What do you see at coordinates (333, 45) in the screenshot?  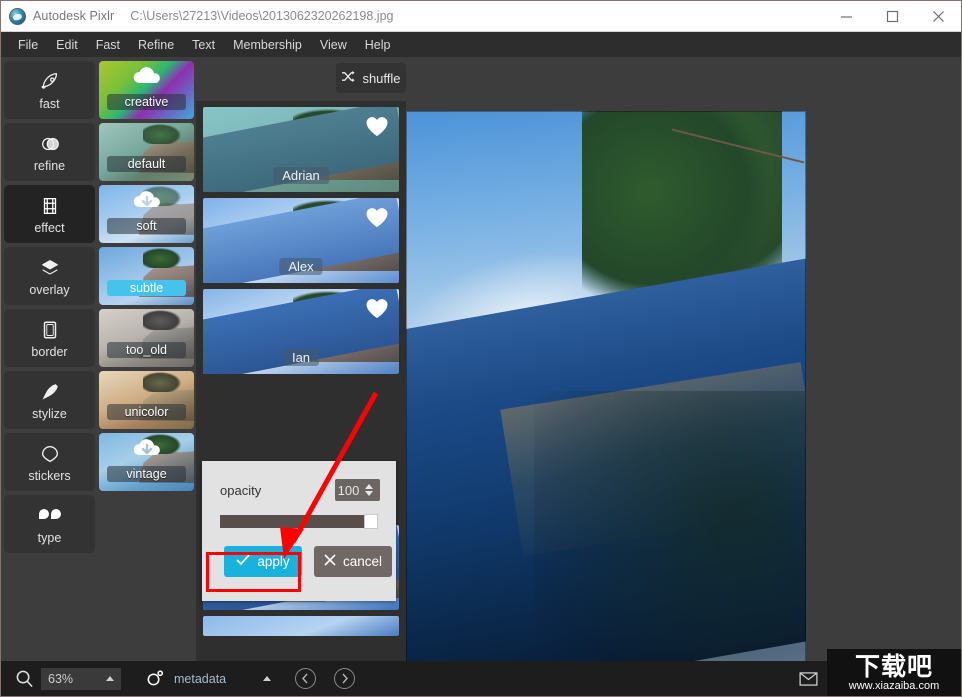 I see `menu-item-view: View` at bounding box center [333, 45].